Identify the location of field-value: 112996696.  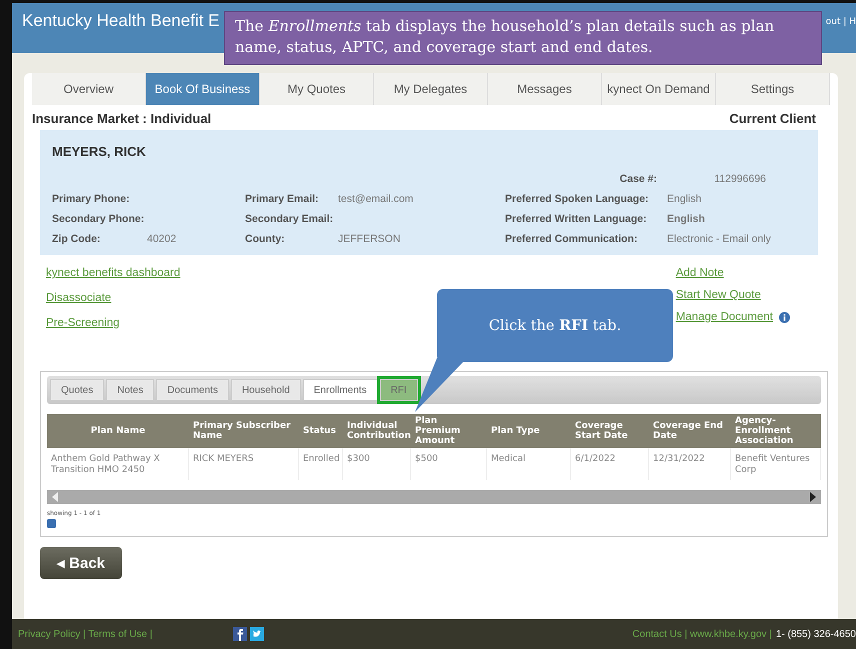
(740, 179).